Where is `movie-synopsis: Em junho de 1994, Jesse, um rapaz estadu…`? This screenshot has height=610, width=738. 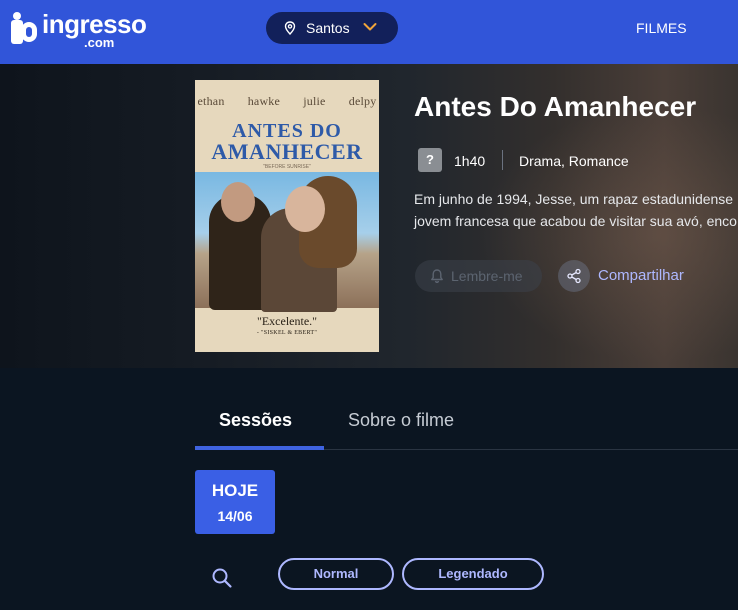 movie-synopsis: Em junho de 1994, Jesse, um rapaz estadu… is located at coordinates (576, 210).